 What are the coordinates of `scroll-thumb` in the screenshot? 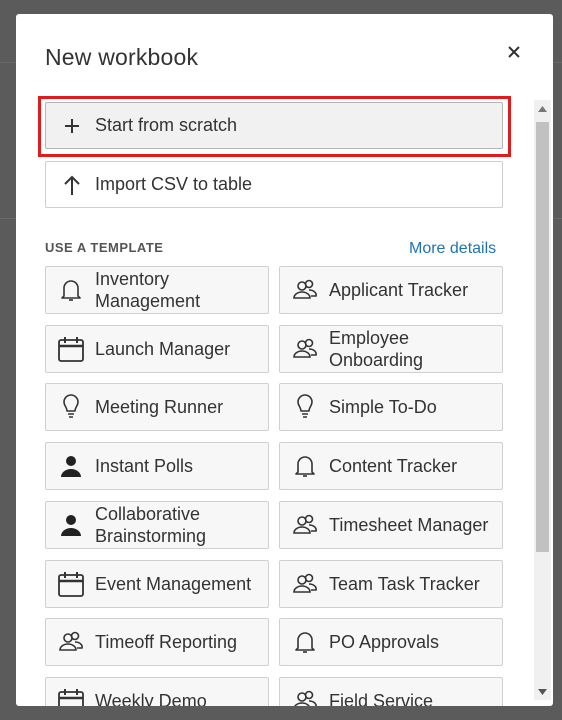 It's located at (542, 337).